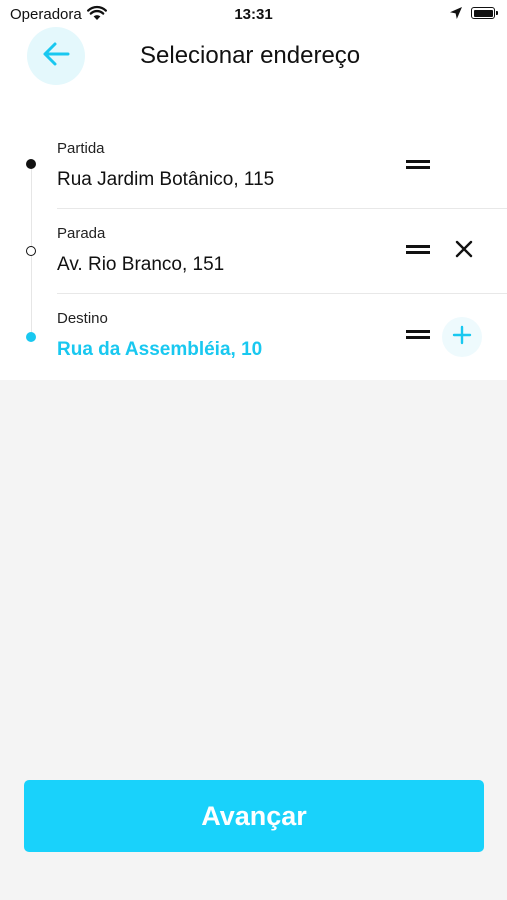 The height and width of the screenshot is (900, 507). I want to click on destination-address: Rua da Assembléia, 10, so click(159, 350).